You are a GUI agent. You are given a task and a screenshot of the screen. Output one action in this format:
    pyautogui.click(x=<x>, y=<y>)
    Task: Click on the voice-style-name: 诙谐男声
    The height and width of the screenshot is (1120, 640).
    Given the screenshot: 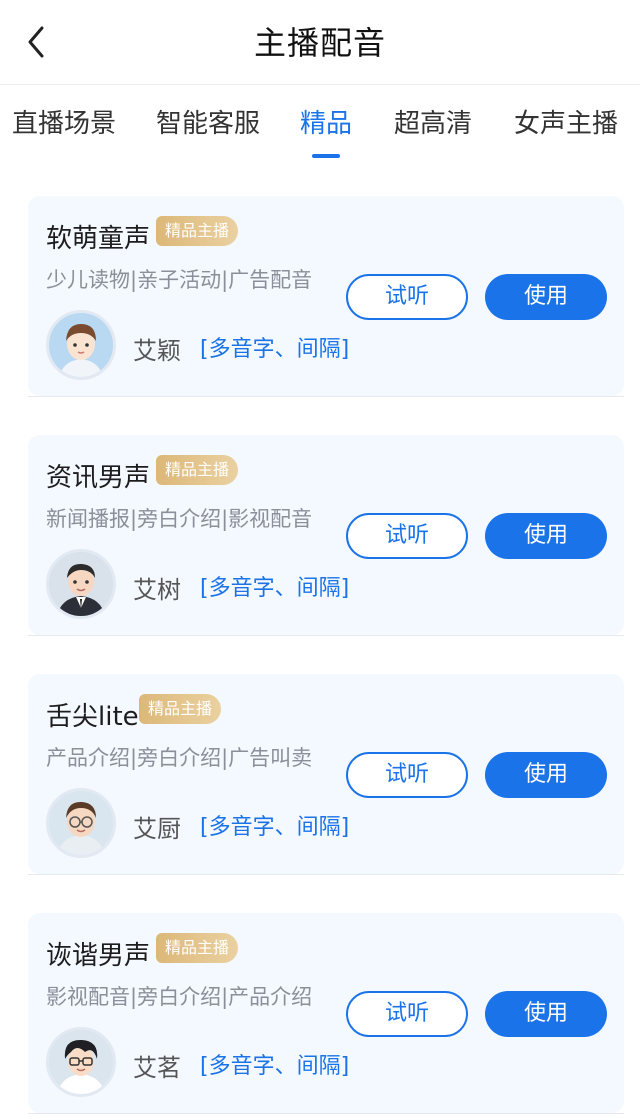 What is the action you would take?
    pyautogui.click(x=98, y=956)
    